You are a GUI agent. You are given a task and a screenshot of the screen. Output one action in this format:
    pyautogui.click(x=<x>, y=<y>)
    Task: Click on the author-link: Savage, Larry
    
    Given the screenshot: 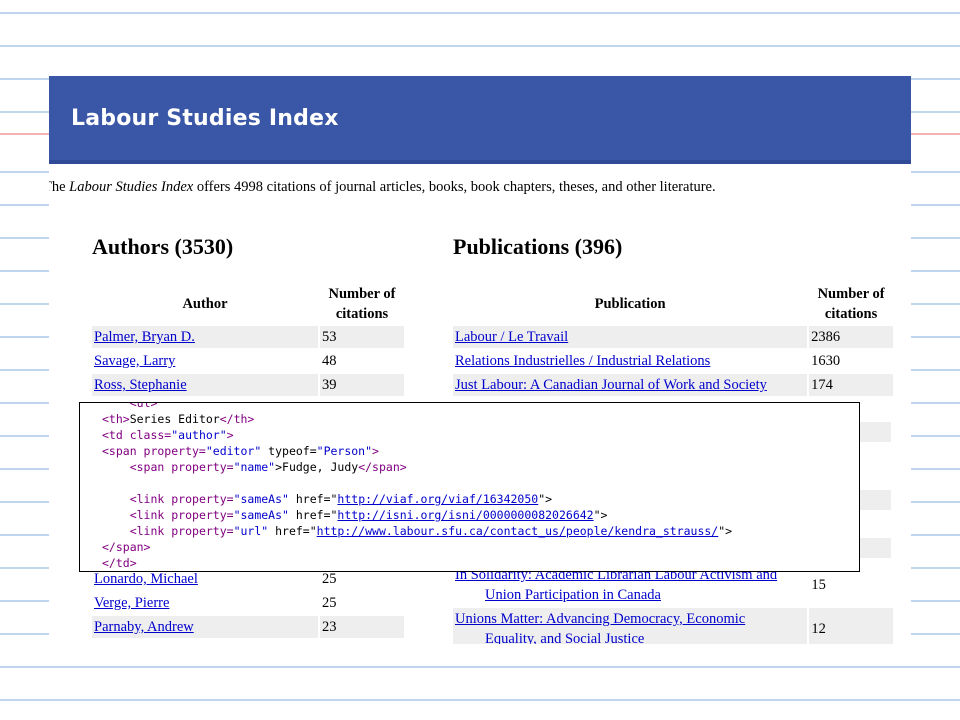 What is the action you would take?
    pyautogui.click(x=134, y=361)
    